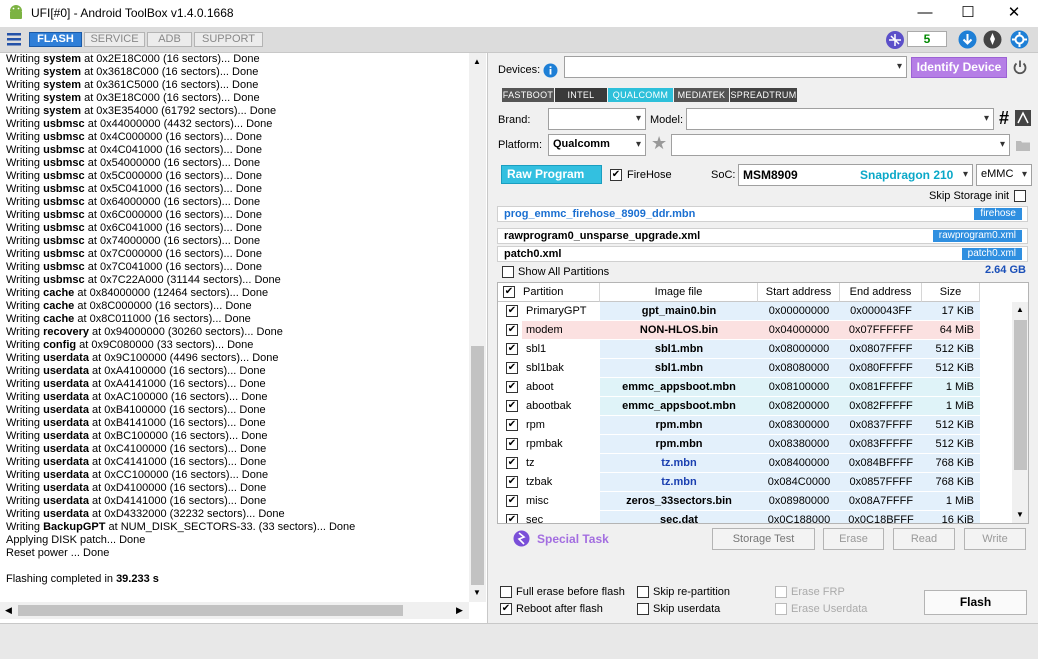 This screenshot has width=1038, height=659. What do you see at coordinates (735, 67) in the screenshot?
I see `devices-select: ▾` at bounding box center [735, 67].